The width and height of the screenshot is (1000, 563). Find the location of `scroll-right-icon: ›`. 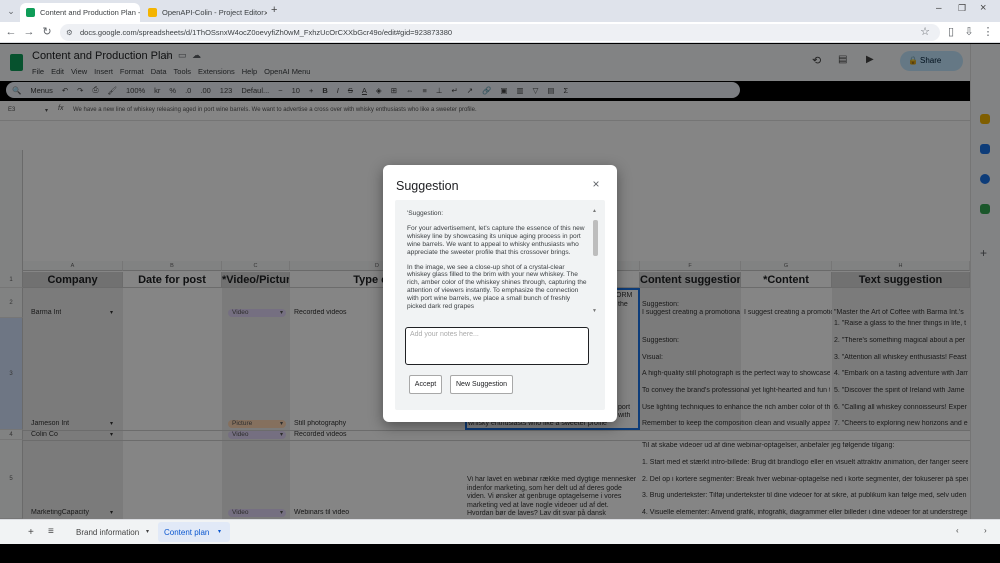

scroll-right-icon: › is located at coordinates (985, 530).